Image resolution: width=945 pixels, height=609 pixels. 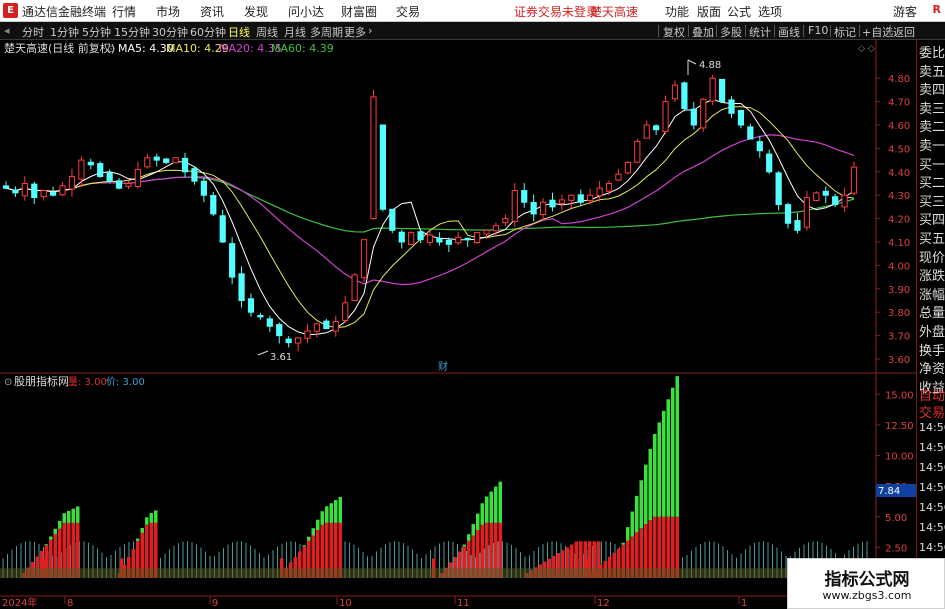 I want to click on menu-item-ask: 问小达, so click(x=306, y=11).